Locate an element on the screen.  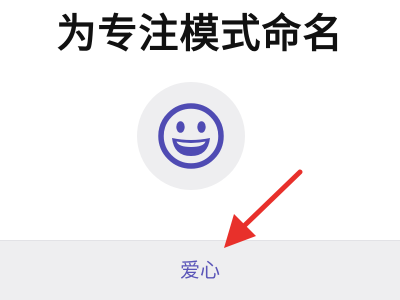
mode-icon-button is located at coordinates (191, 136).